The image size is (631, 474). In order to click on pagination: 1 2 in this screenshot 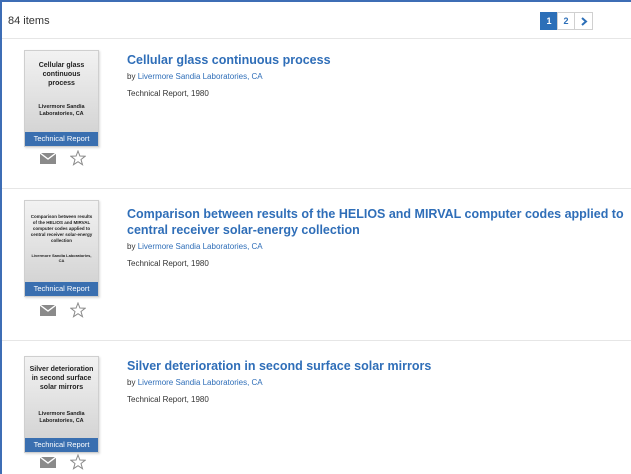, I will do `click(566, 21)`.